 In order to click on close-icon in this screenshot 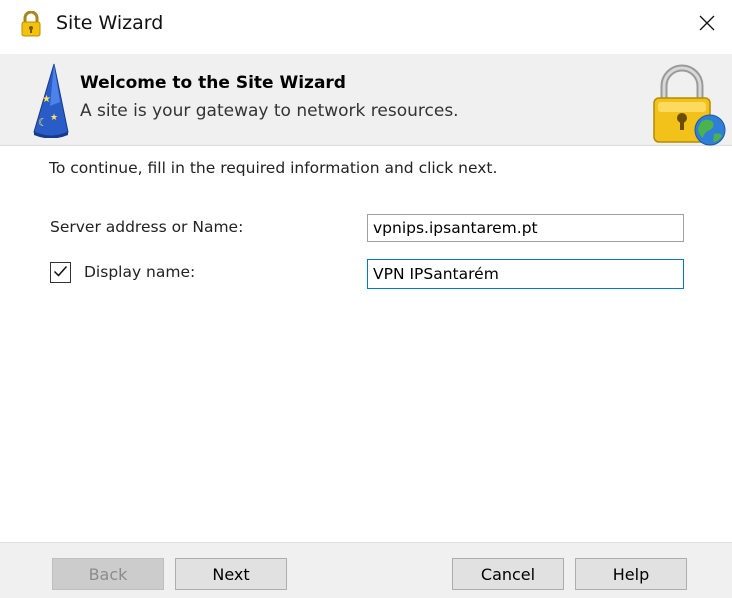, I will do `click(707, 25)`.